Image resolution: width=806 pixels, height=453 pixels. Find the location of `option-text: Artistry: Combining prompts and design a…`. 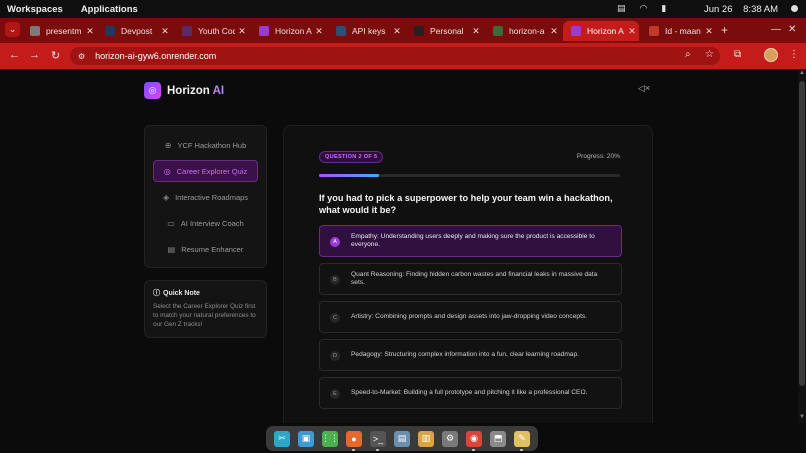

option-text: Artistry: Combining prompts and design a… is located at coordinates (469, 316).